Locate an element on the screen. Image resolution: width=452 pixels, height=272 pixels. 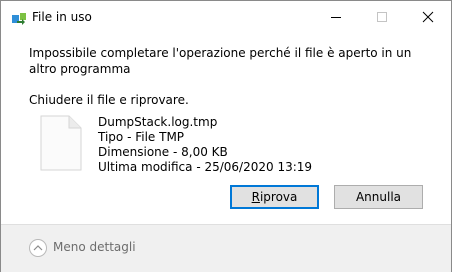
file-transfer-icon is located at coordinates (19, 18).